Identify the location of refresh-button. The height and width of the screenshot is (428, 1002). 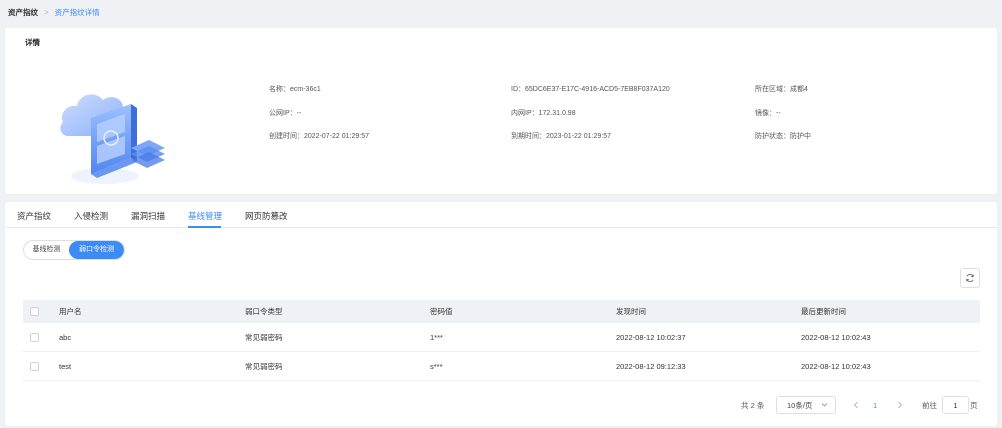
(970, 278).